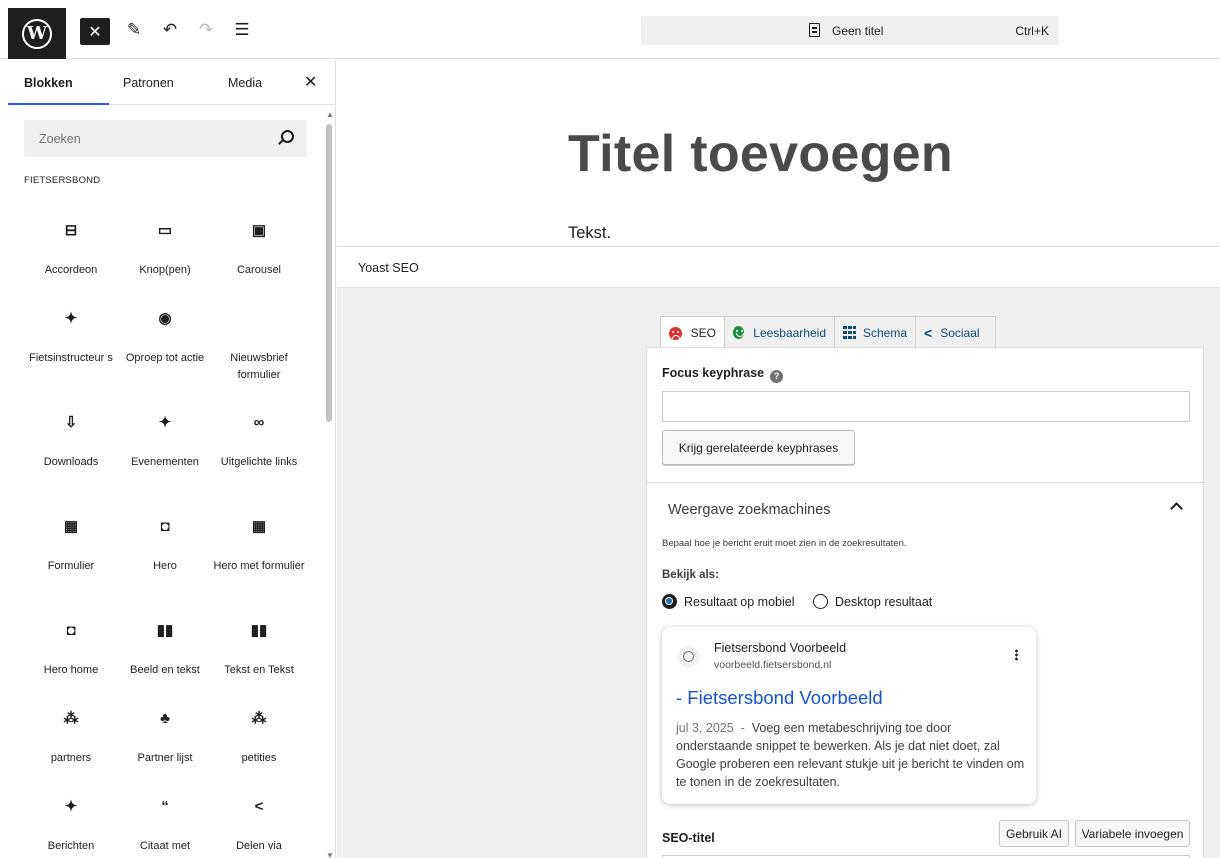 The height and width of the screenshot is (858, 1220). I want to click on block-label: Tekst en Tekst, so click(259, 670).